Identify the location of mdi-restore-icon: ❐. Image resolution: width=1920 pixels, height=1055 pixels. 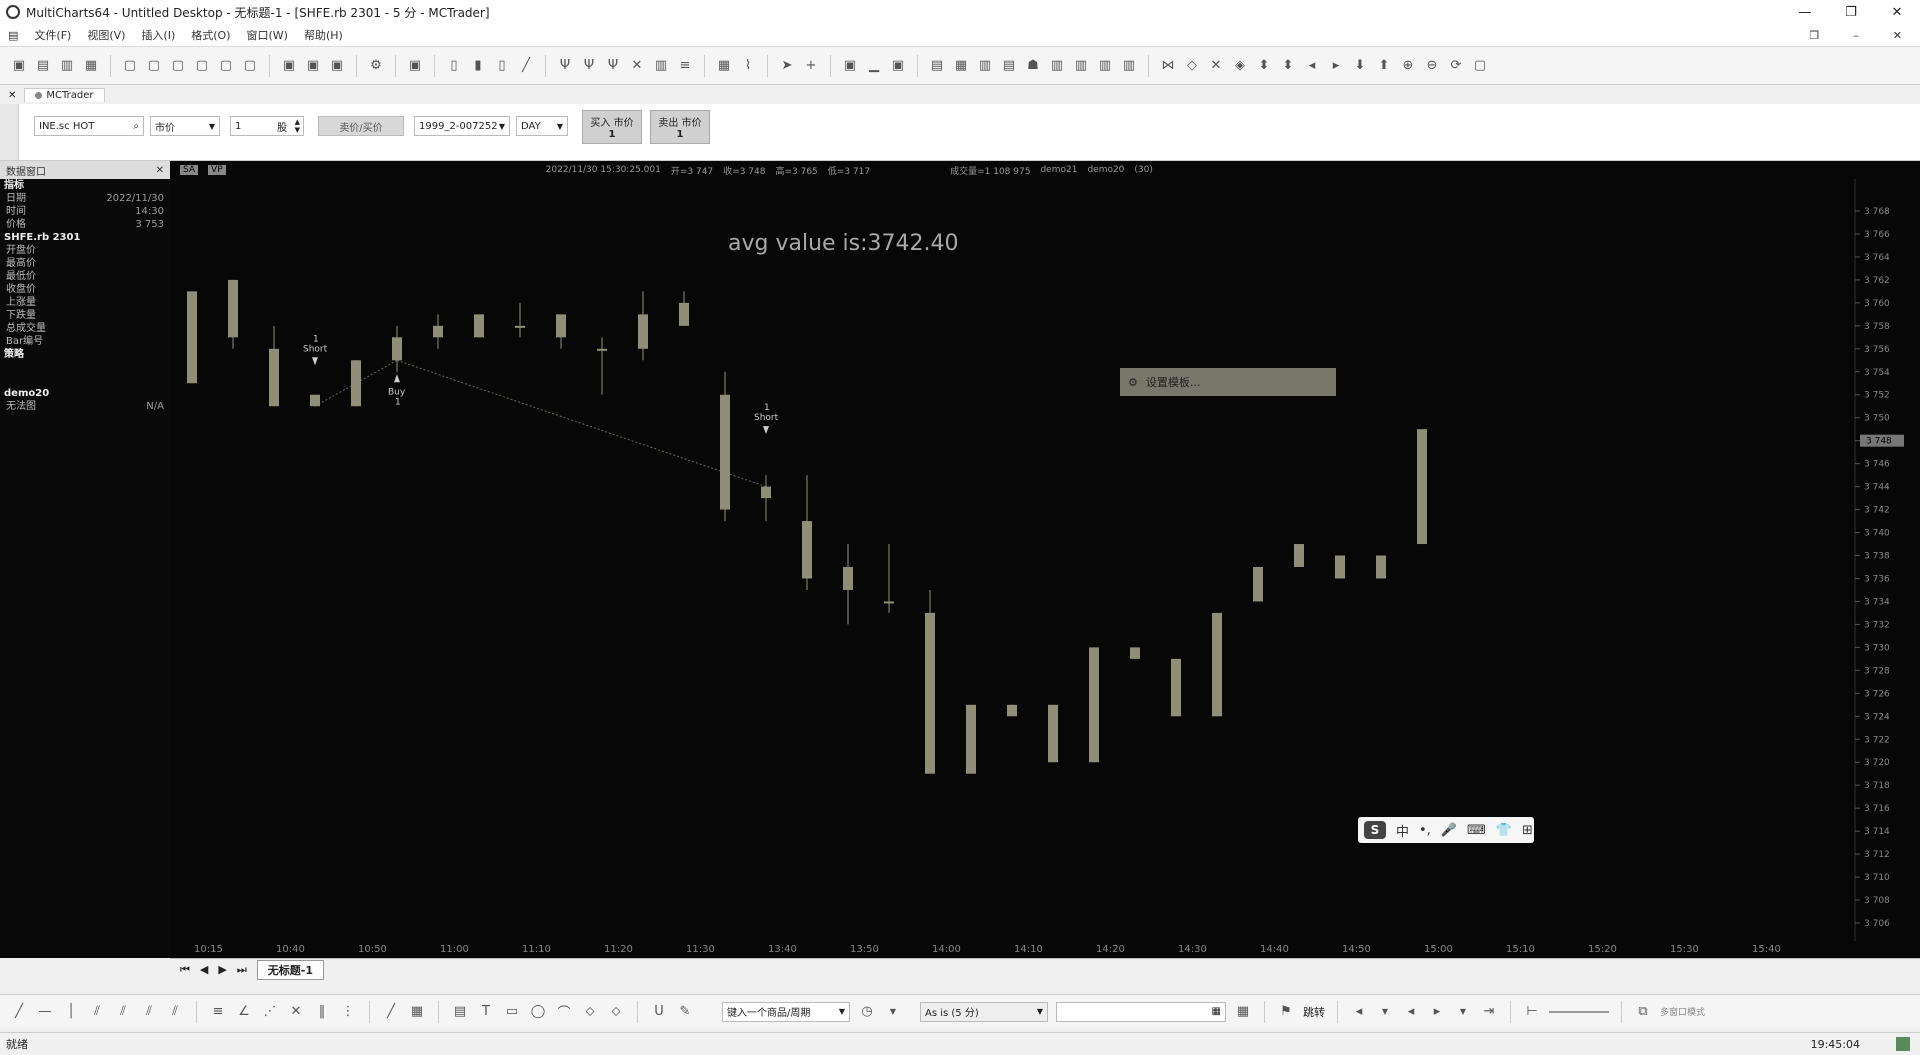
(1814, 35).